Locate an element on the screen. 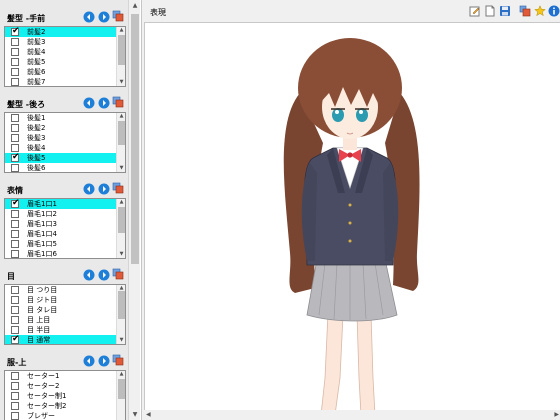 This screenshot has height=420, width=560. list-item: 前髪3 is located at coordinates (65, 42).